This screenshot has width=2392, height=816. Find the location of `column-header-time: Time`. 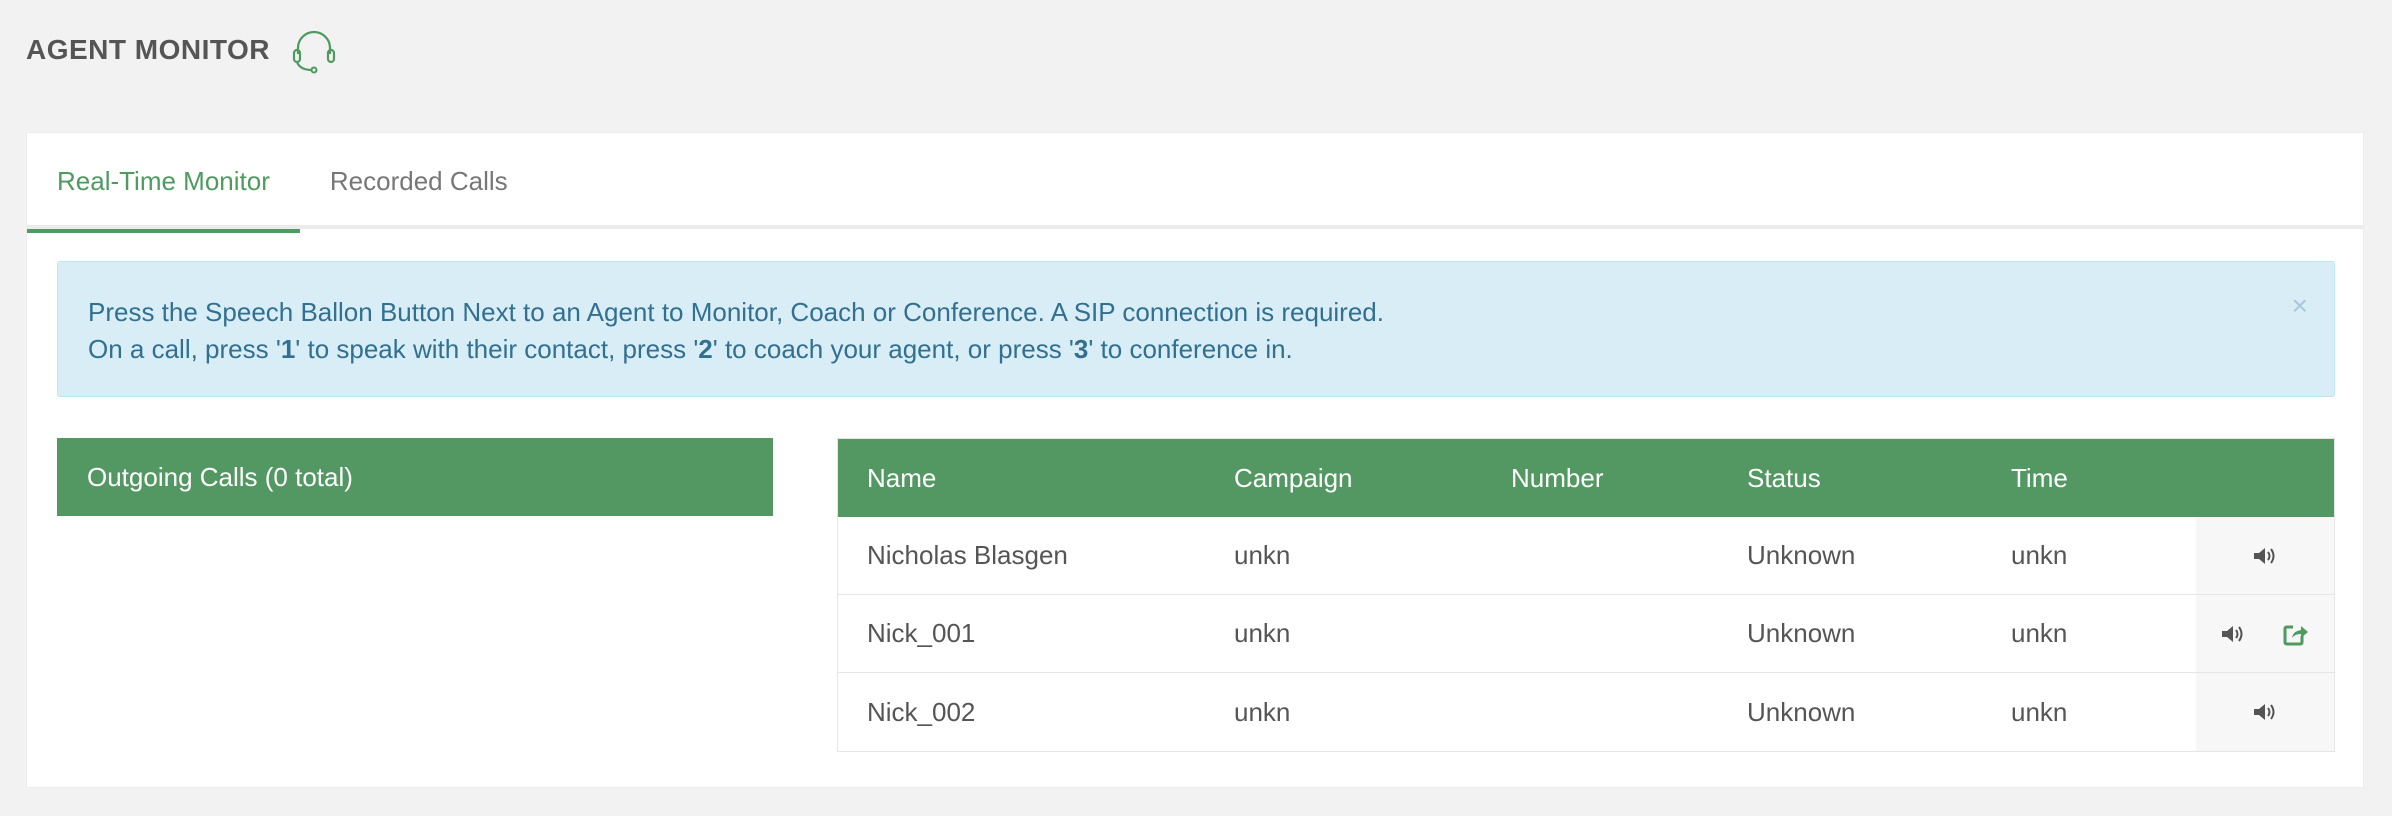

column-header-time: Time is located at coordinates (2039, 477).